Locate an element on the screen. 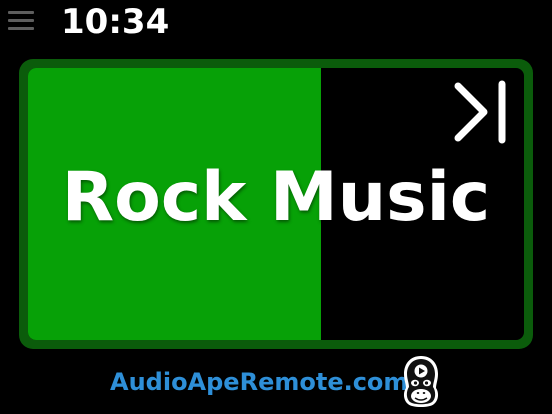 Image resolution: width=552 pixels, height=414 pixels. track-title: Rock Music is located at coordinates (276, 197).